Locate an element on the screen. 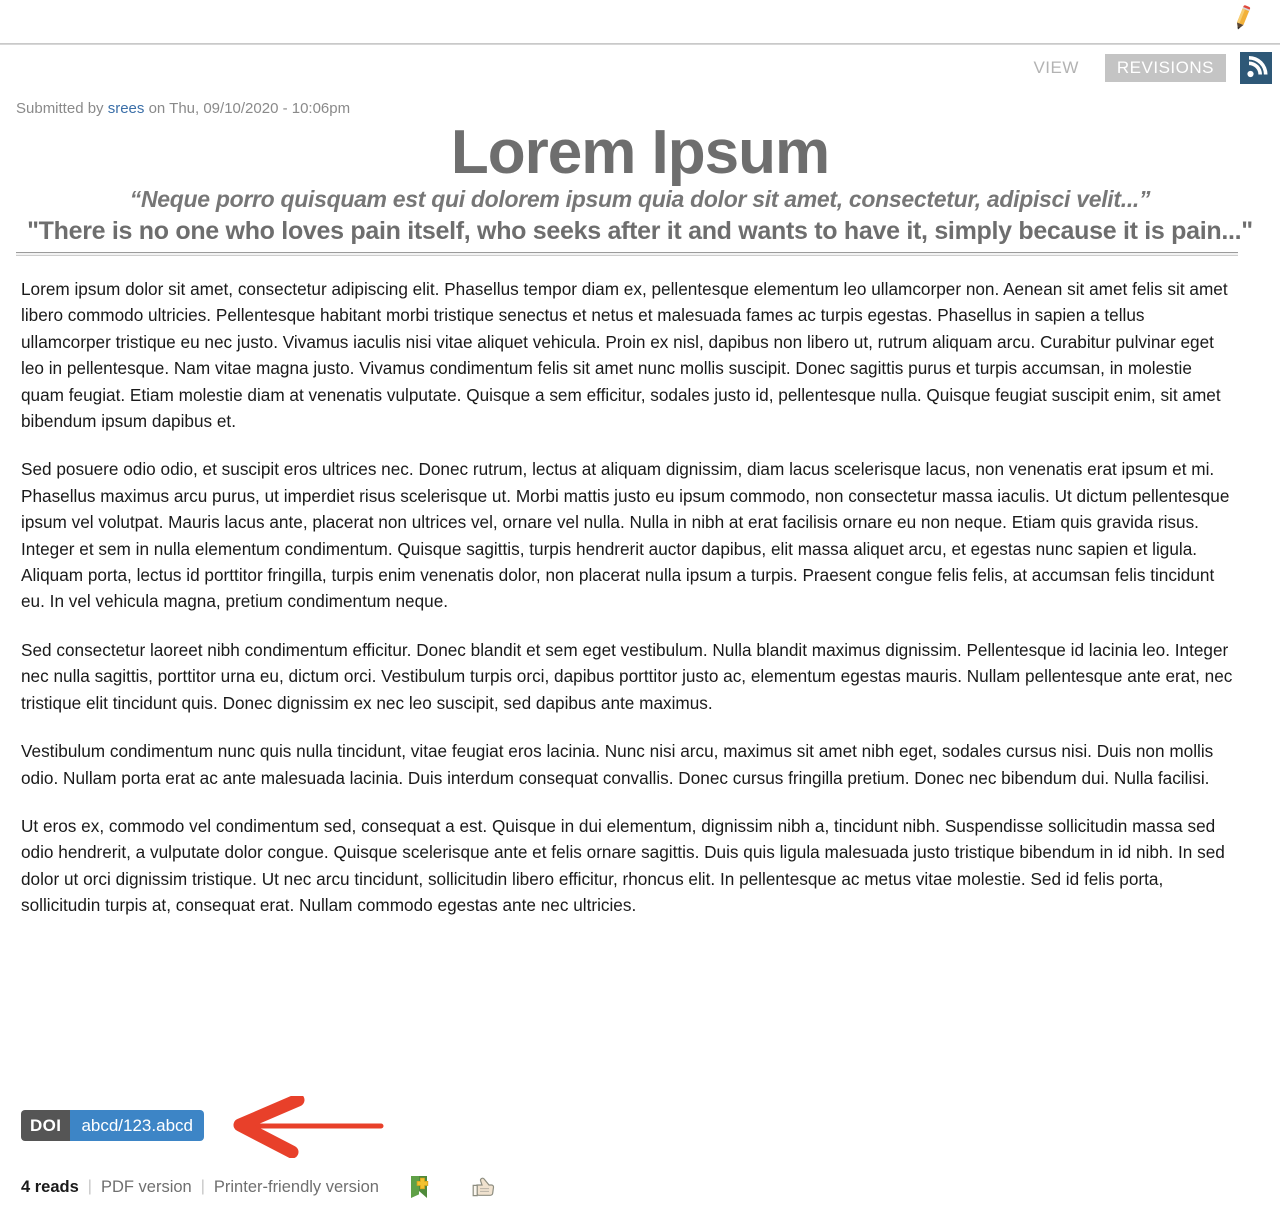  submitted-suffix: on Thu, 09/10/2020 - 10:06pm is located at coordinates (247, 108).